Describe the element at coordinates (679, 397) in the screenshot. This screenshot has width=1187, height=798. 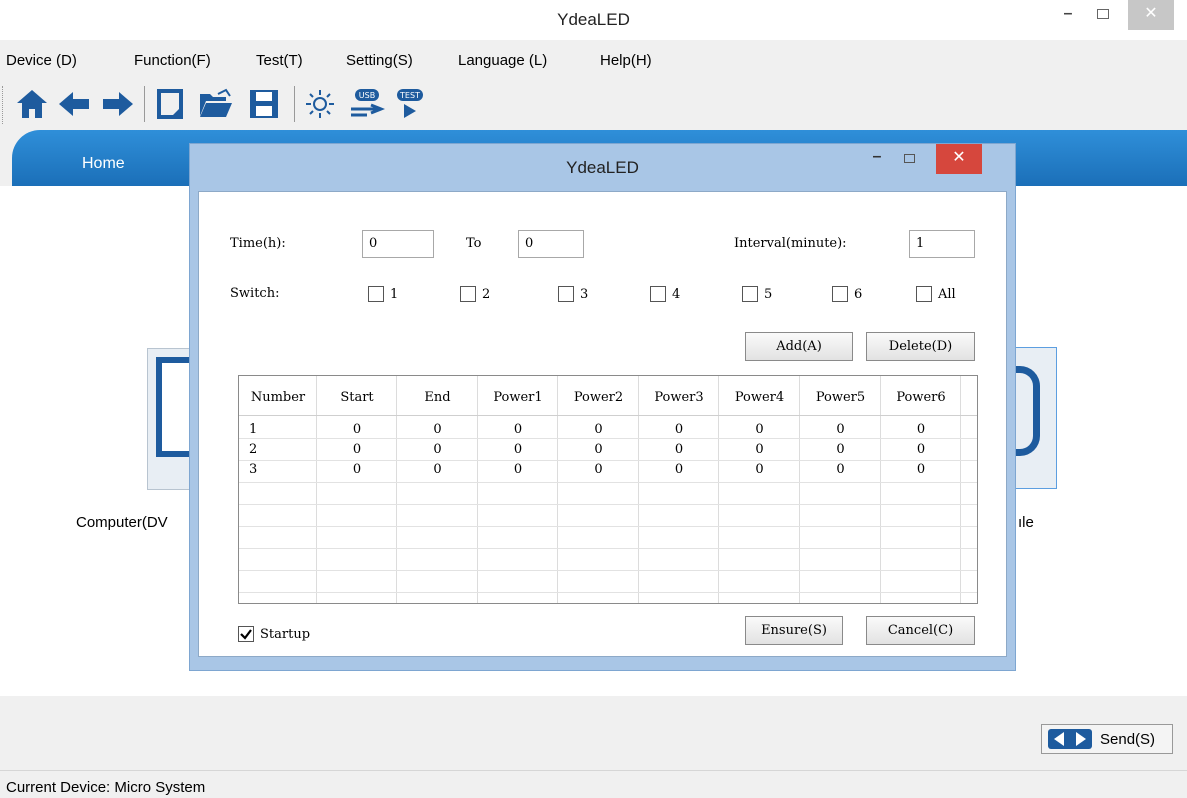
I see `column-header-power3: Power3` at that location.